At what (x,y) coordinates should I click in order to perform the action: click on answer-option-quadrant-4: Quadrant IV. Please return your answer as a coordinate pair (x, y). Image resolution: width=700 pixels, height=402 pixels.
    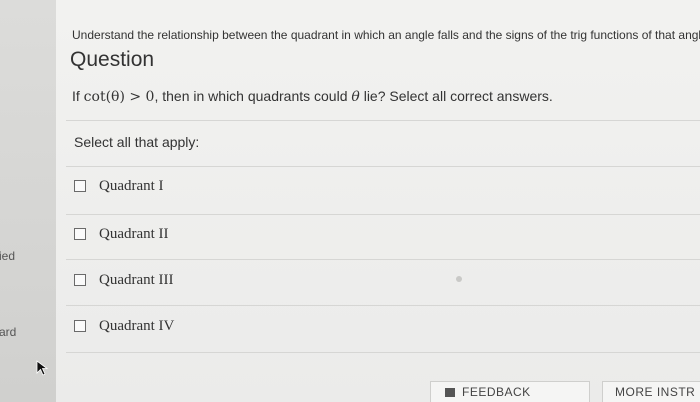
    Looking at the image, I should click on (124, 326).